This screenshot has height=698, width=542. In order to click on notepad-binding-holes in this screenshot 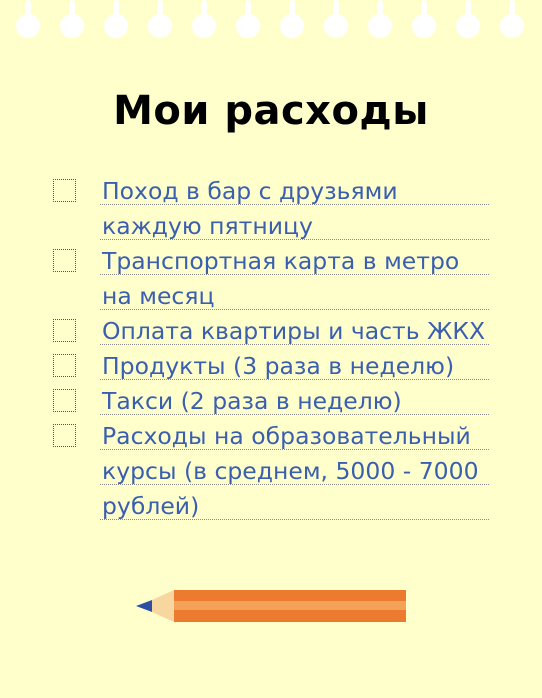, I will do `click(271, 20)`.